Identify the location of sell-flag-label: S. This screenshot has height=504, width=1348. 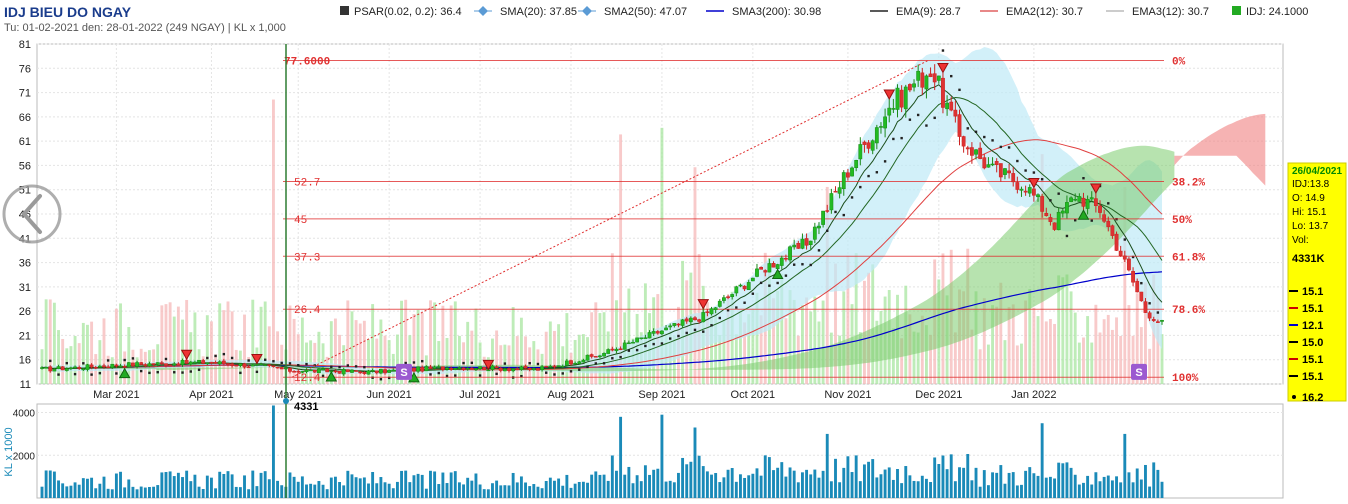
(1138, 373).